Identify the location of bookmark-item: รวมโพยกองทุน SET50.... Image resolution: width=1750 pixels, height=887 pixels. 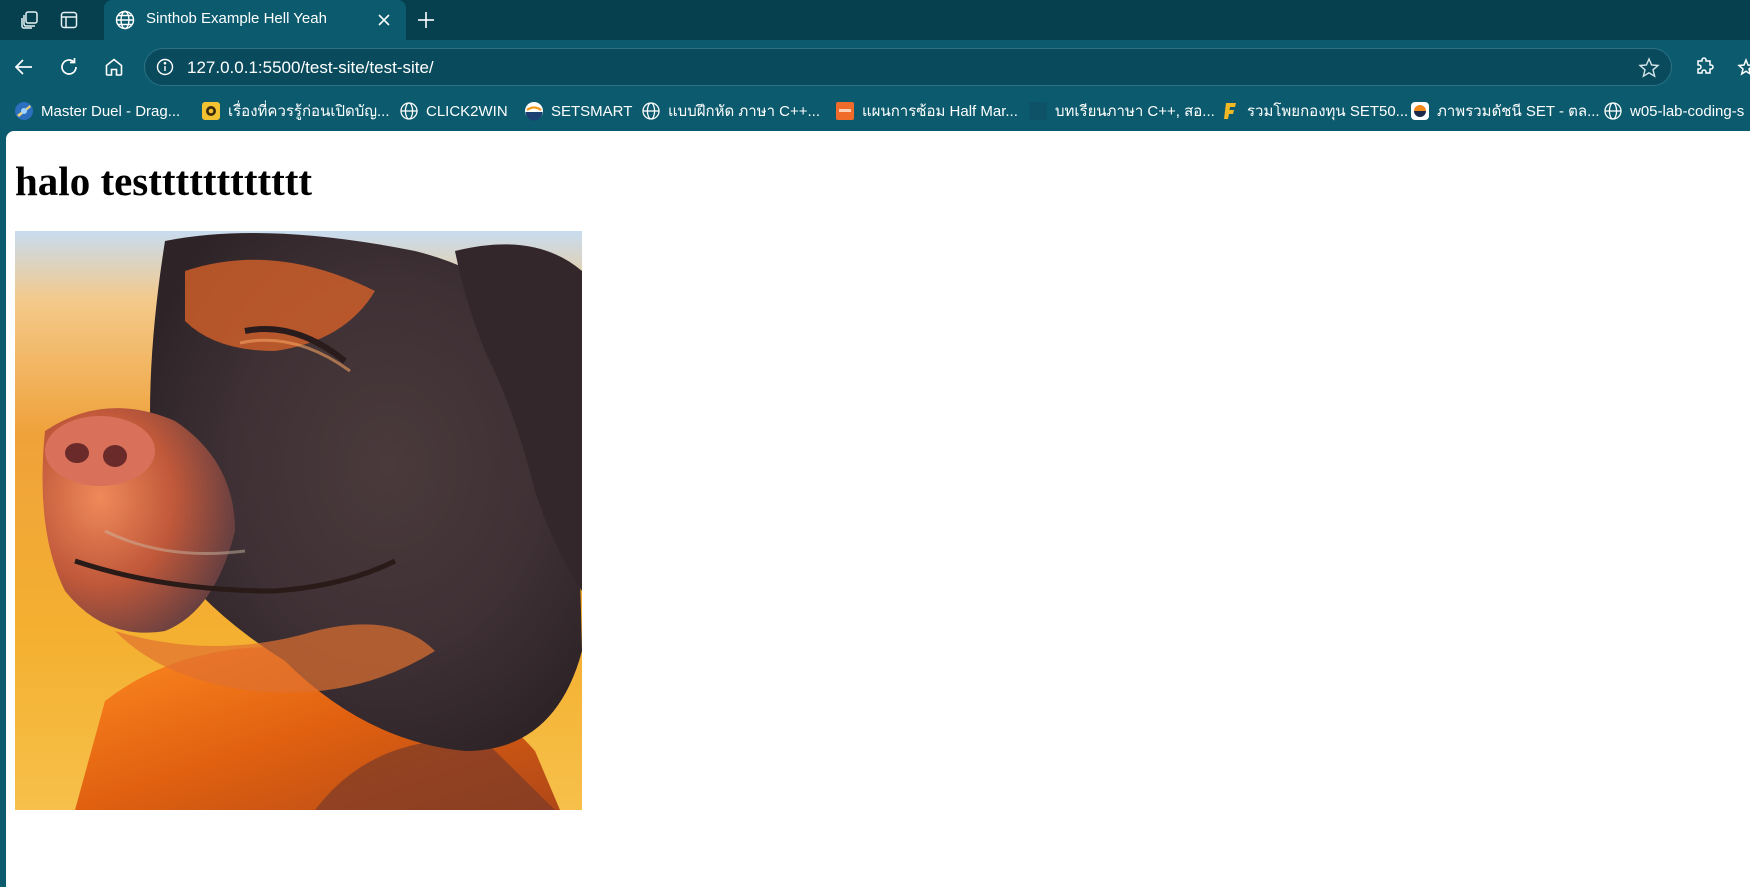
(1314, 111).